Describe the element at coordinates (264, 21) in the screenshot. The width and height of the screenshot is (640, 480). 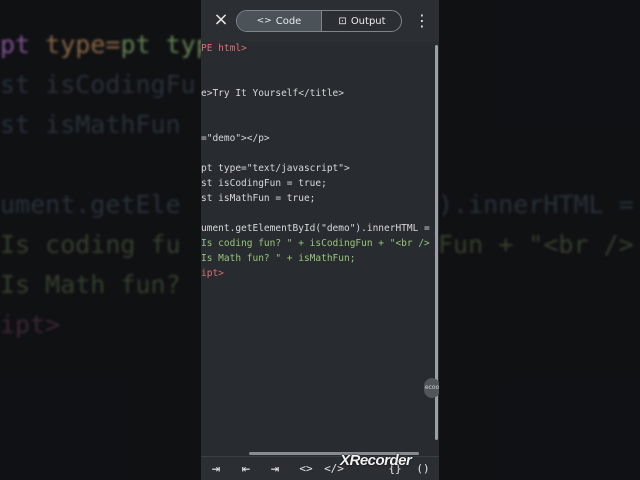
I see `code-icon: <>` at that location.